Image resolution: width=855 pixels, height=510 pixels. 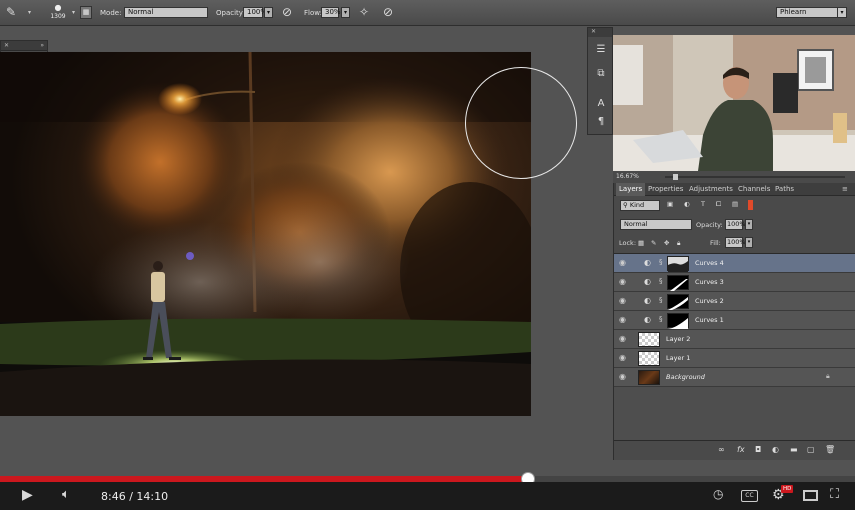 I want to click on fill-input: 100%, so click(x=735, y=242).